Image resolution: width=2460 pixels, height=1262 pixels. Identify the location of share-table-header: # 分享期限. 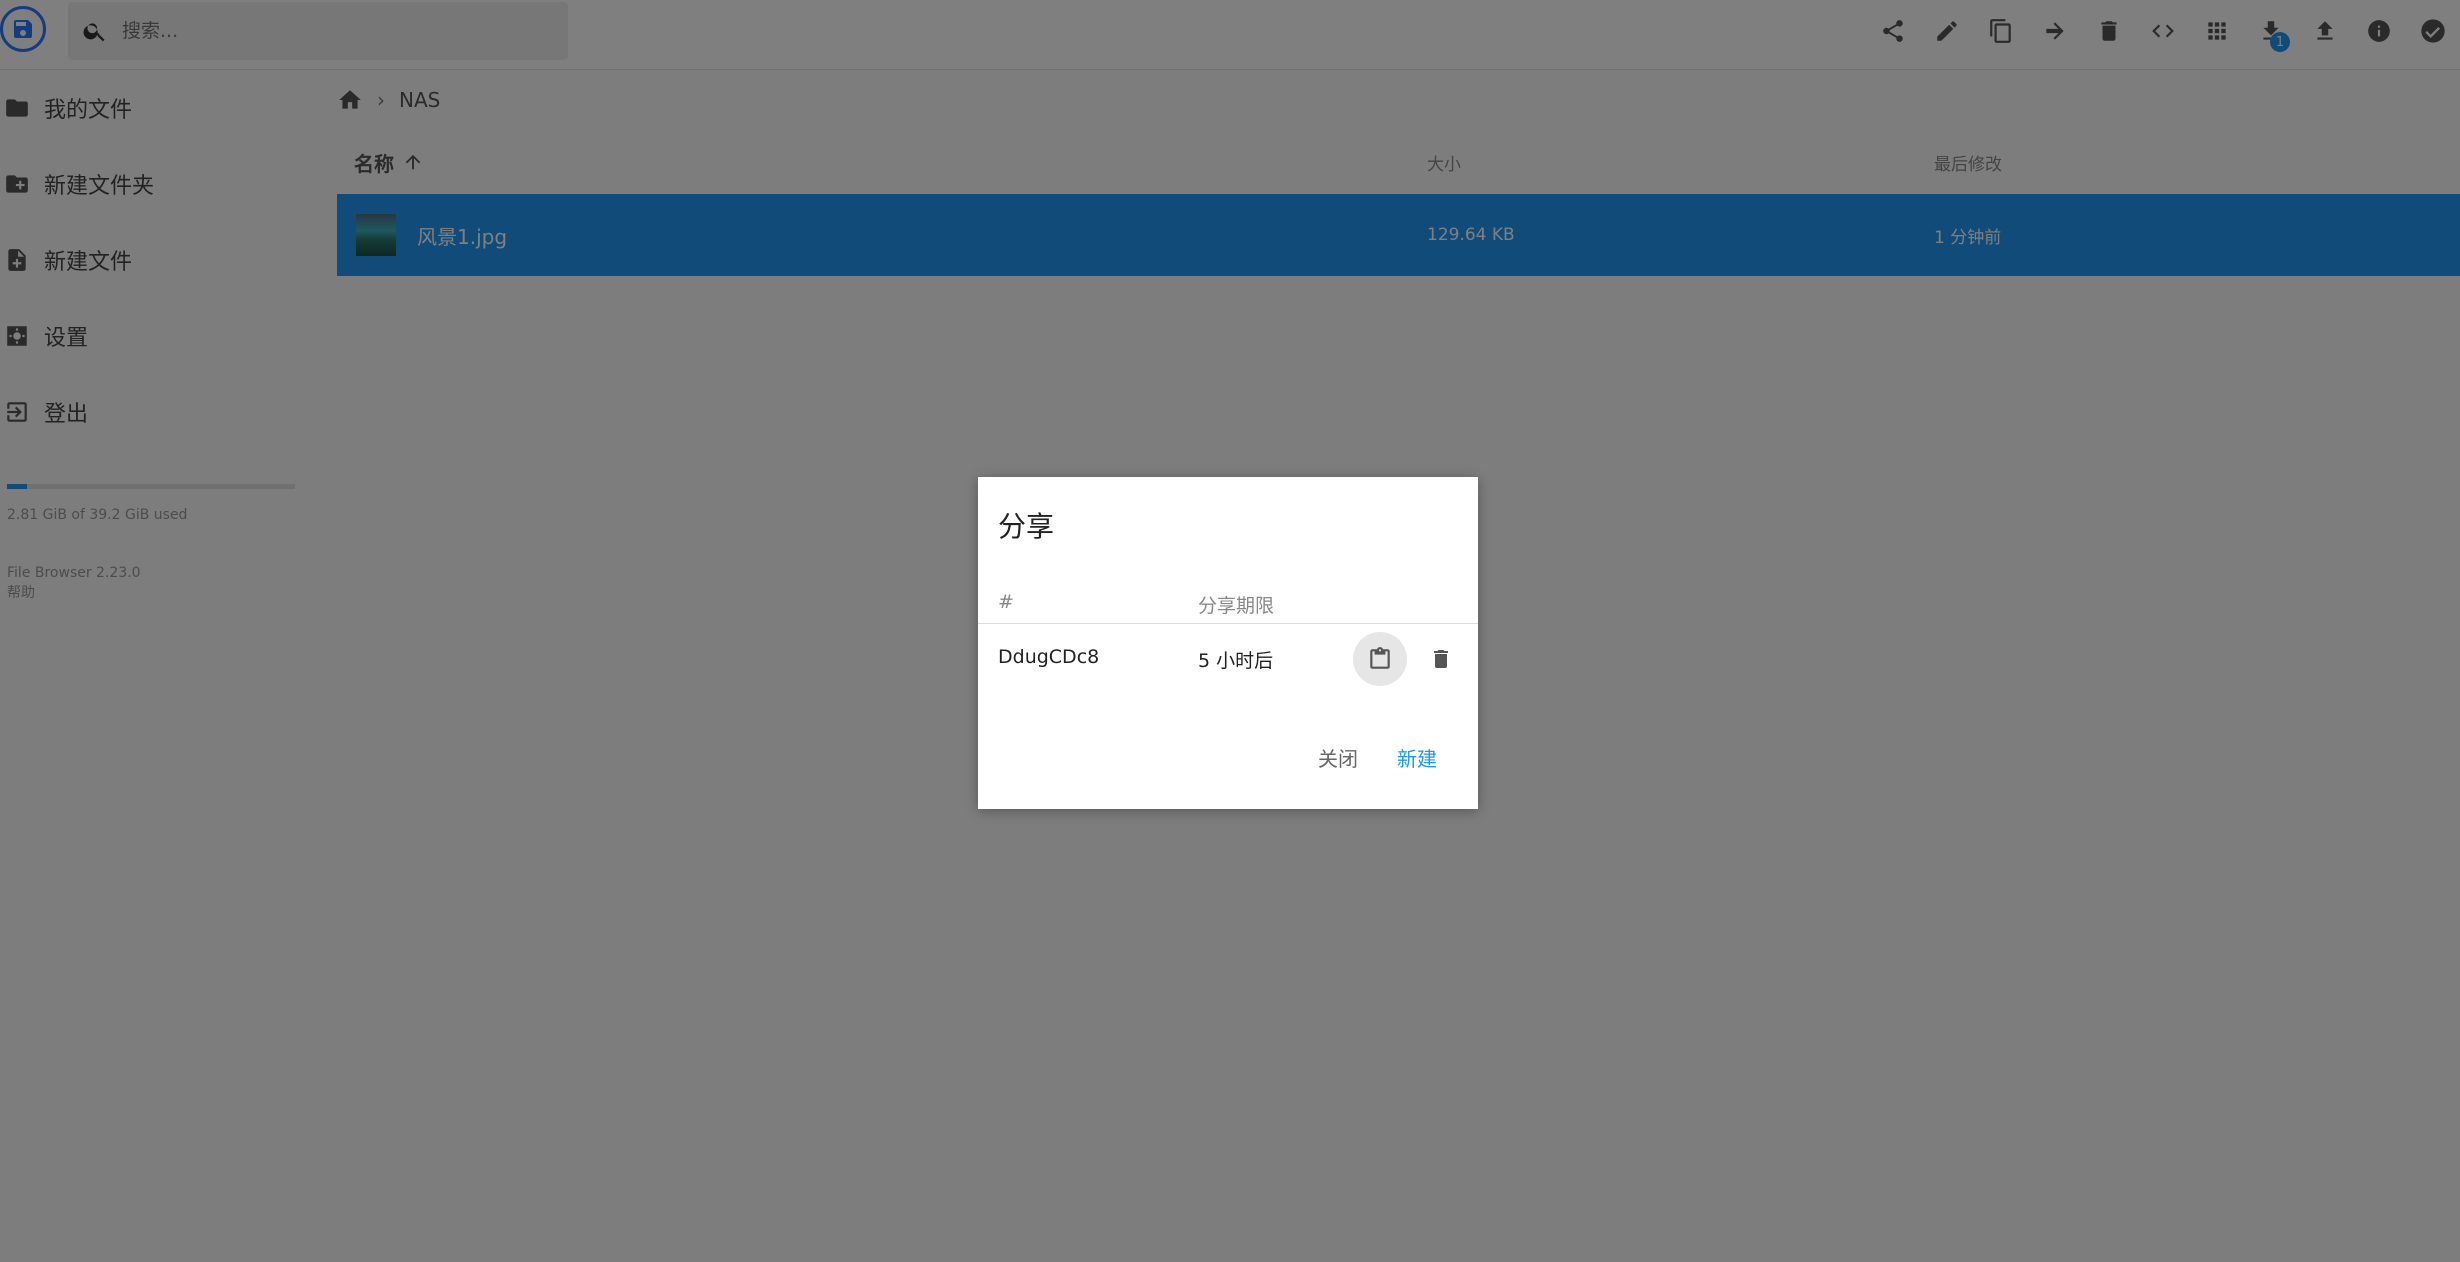
(1228, 605).